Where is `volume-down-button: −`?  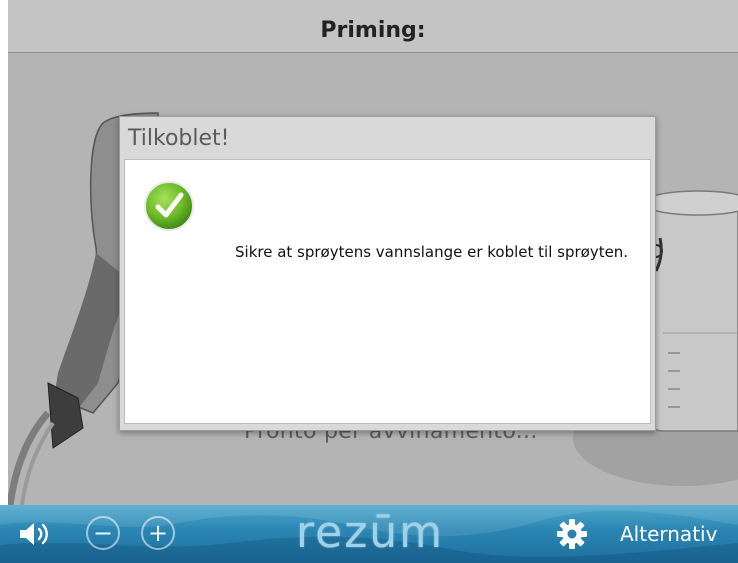 volume-down-button: − is located at coordinates (103, 533).